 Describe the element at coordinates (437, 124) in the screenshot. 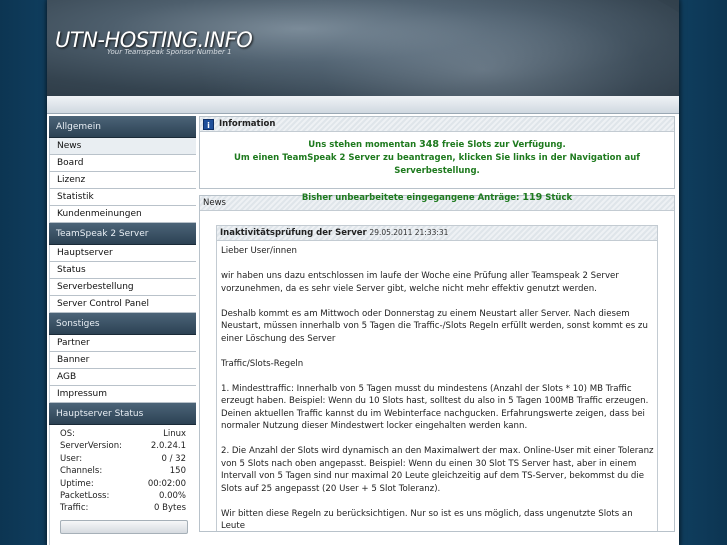

I see `info-box-header: i Information` at that location.